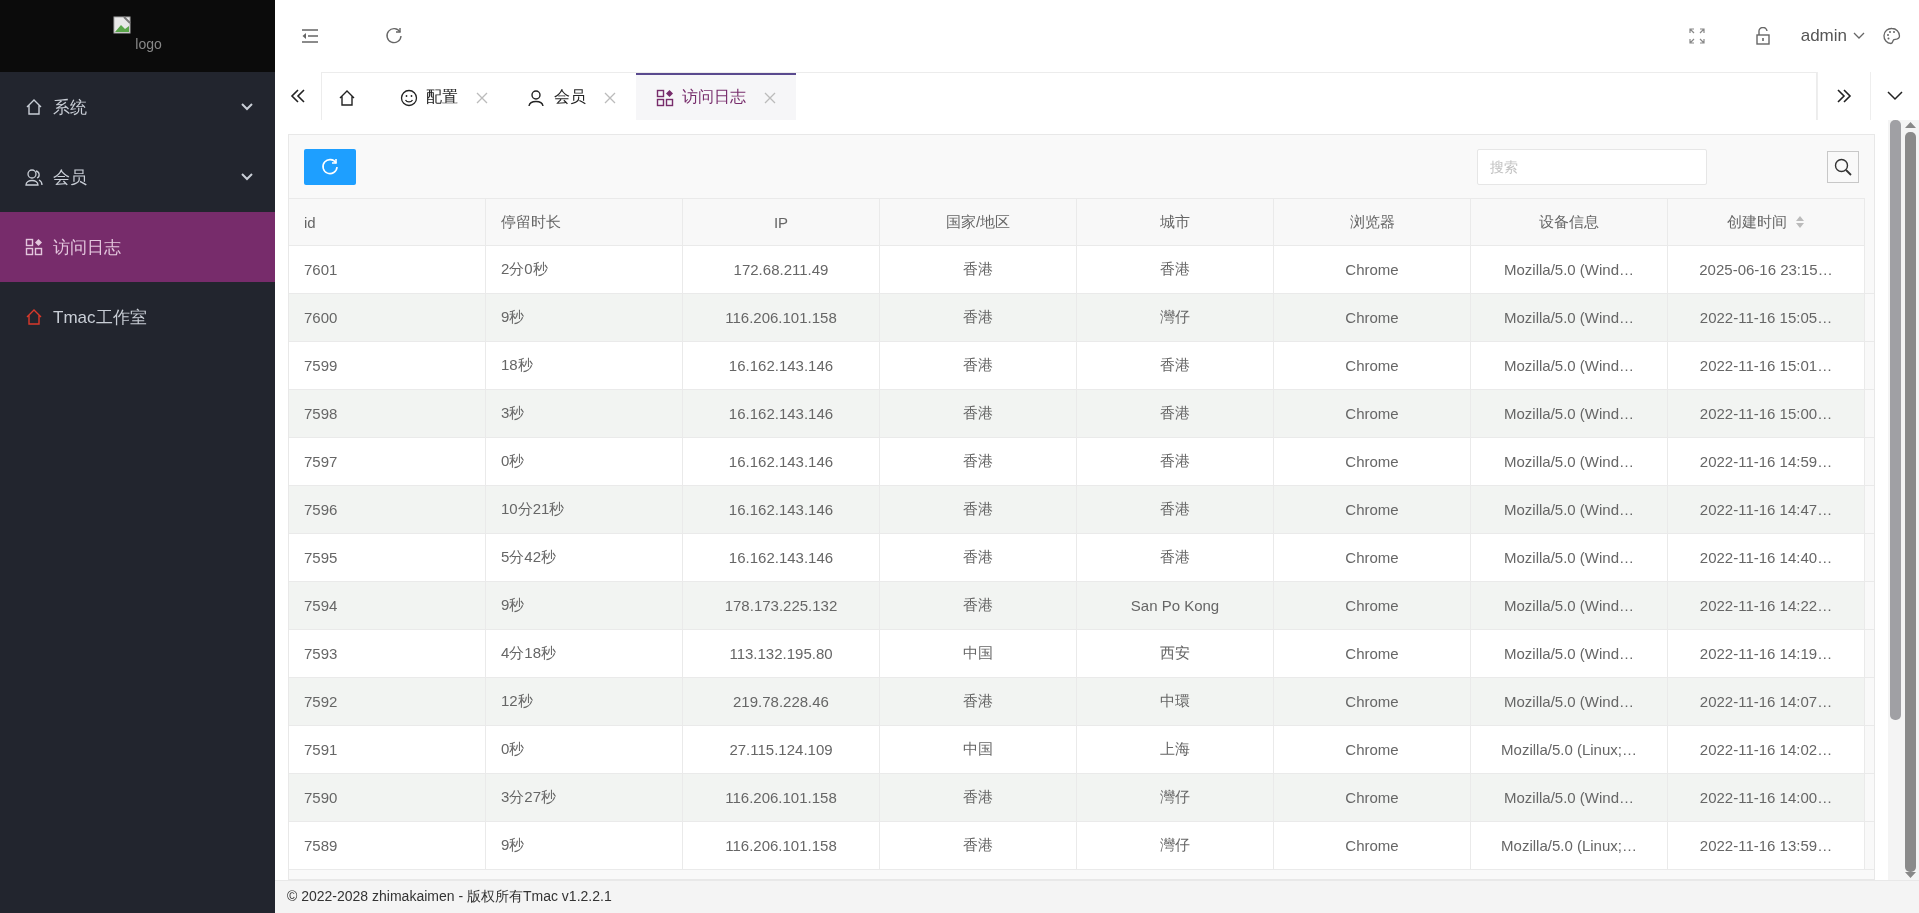  What do you see at coordinates (122, 25) in the screenshot?
I see `broken-image-icon` at bounding box center [122, 25].